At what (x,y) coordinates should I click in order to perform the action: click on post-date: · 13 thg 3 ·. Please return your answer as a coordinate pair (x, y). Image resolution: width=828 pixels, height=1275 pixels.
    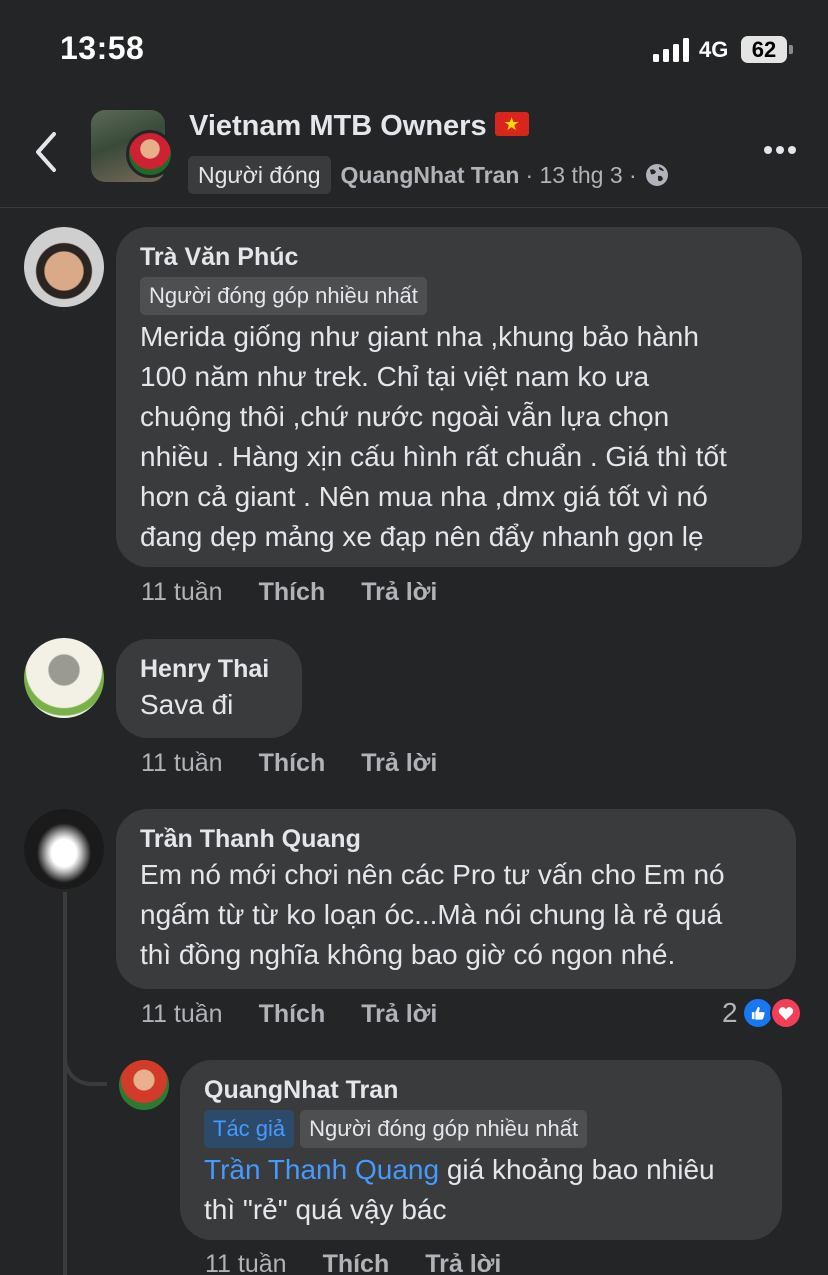
    Looking at the image, I should click on (581, 174).